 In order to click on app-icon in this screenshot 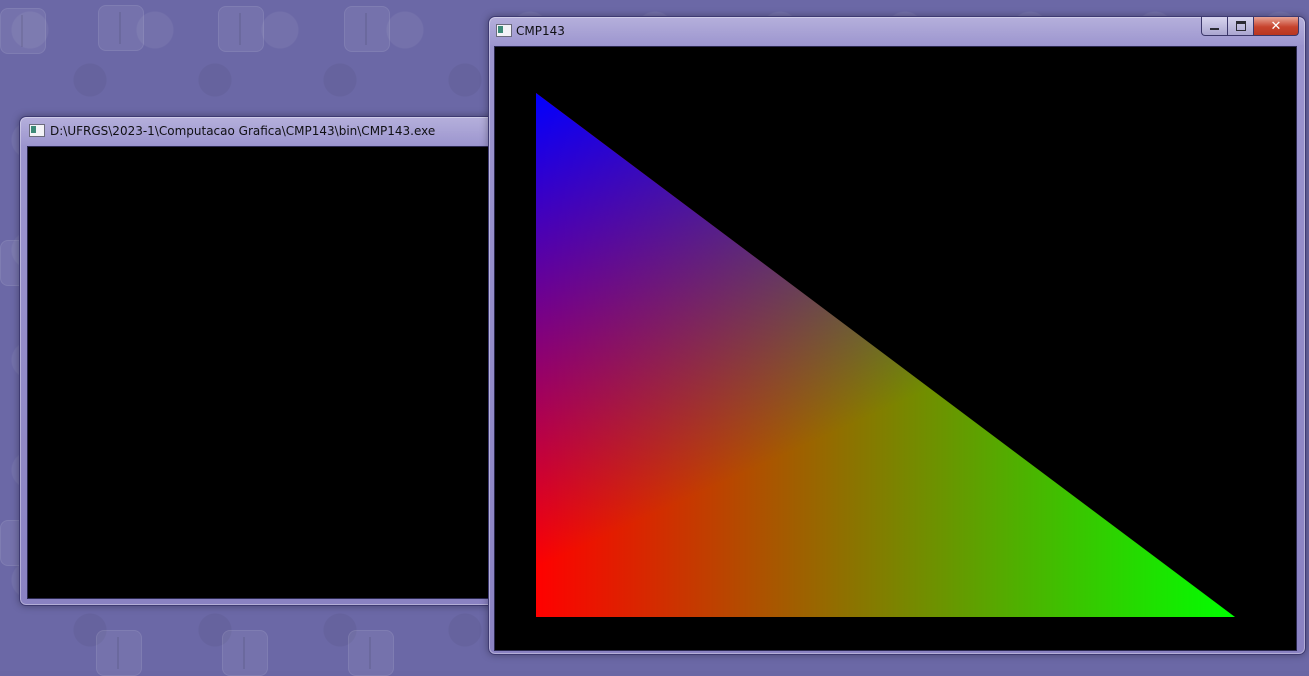, I will do `click(504, 30)`.